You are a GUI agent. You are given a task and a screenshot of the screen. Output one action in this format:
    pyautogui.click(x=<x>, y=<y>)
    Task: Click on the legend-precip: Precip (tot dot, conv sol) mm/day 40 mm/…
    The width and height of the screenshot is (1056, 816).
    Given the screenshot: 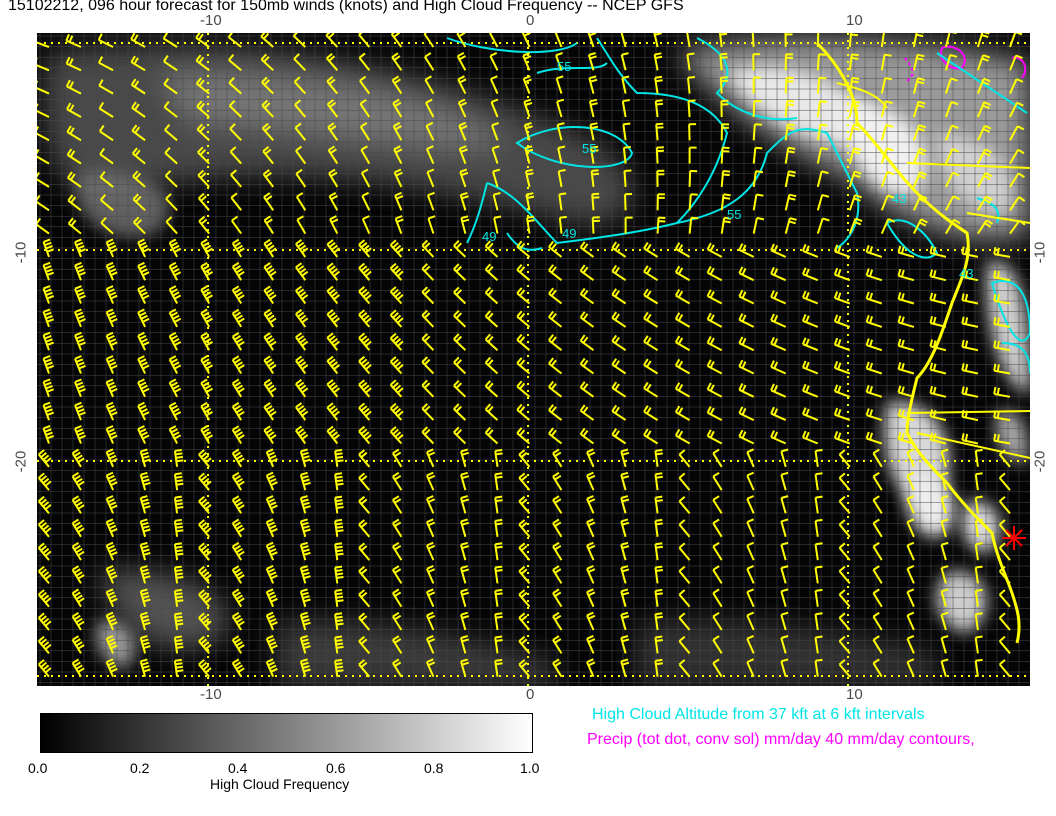 What is the action you would take?
    pyautogui.click(x=781, y=739)
    